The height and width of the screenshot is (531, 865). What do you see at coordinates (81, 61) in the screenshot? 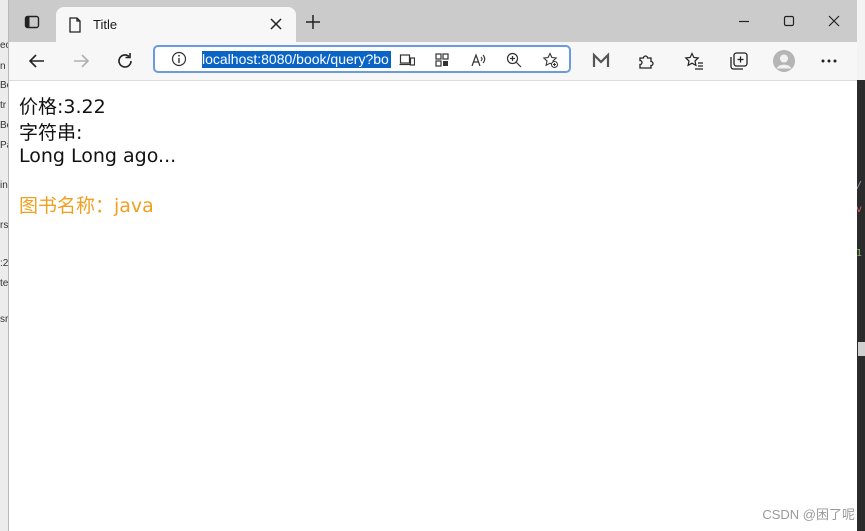
I see `forward-icon` at bounding box center [81, 61].